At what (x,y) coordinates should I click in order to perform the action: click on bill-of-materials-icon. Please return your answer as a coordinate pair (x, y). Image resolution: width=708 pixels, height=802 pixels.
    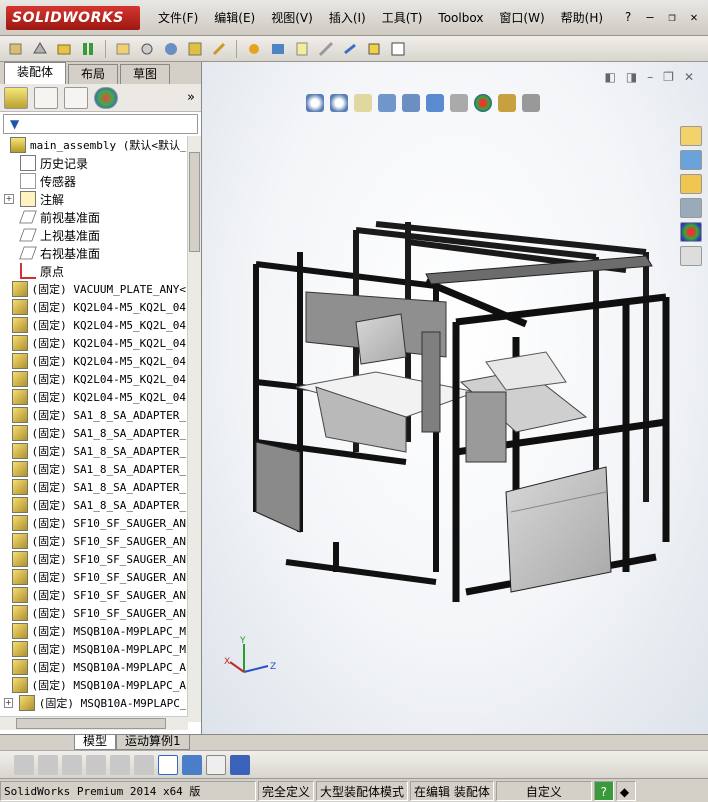
    Looking at the image, I should click on (302, 49).